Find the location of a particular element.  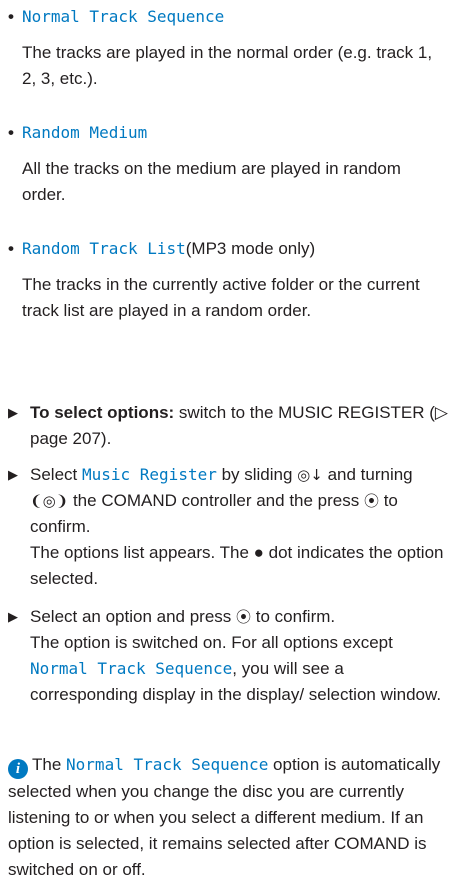

step-bold-lead: To select options: is located at coordinates (102, 412).